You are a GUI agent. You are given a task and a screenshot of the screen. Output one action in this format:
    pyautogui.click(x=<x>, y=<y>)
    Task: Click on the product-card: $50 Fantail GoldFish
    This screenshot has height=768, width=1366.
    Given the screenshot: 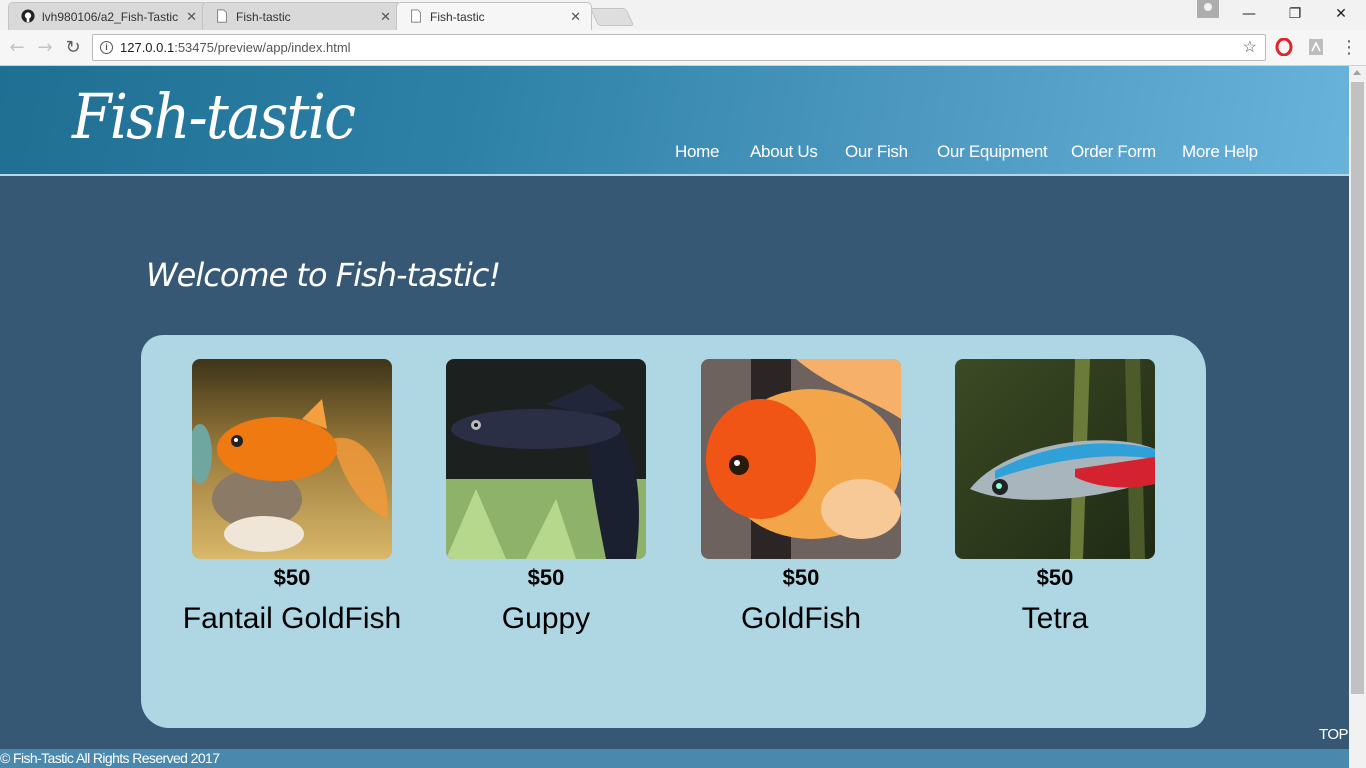 What is the action you would take?
    pyautogui.click(x=292, y=509)
    